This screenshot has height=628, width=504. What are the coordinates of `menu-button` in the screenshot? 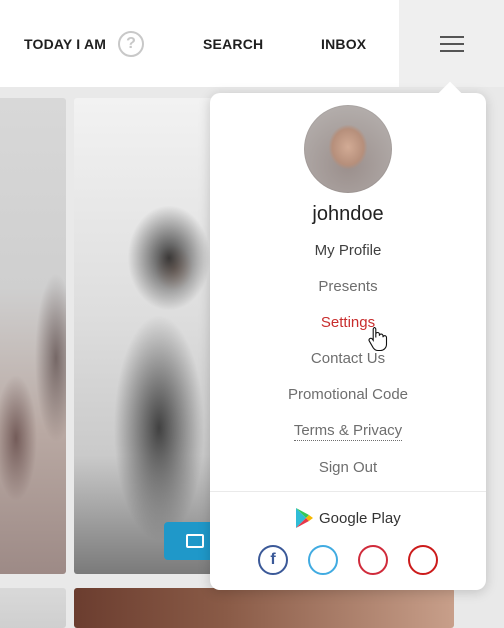 It's located at (451, 43).